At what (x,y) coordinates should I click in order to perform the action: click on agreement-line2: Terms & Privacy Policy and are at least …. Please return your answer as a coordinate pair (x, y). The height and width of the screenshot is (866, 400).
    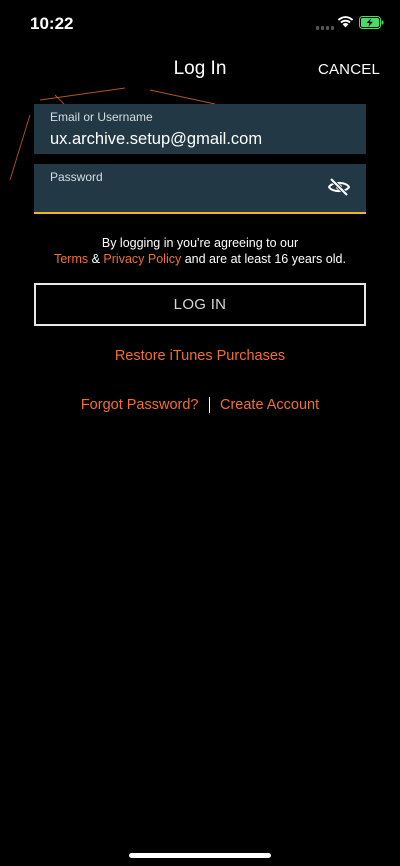
    Looking at the image, I should click on (200, 259).